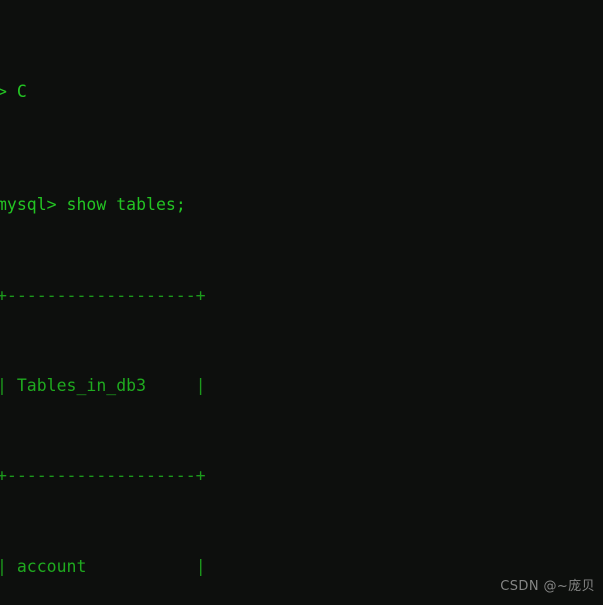 This screenshot has width=603, height=605. What do you see at coordinates (103, 295) in the screenshot?
I see `table1-rule-top: +-------------------+` at bounding box center [103, 295].